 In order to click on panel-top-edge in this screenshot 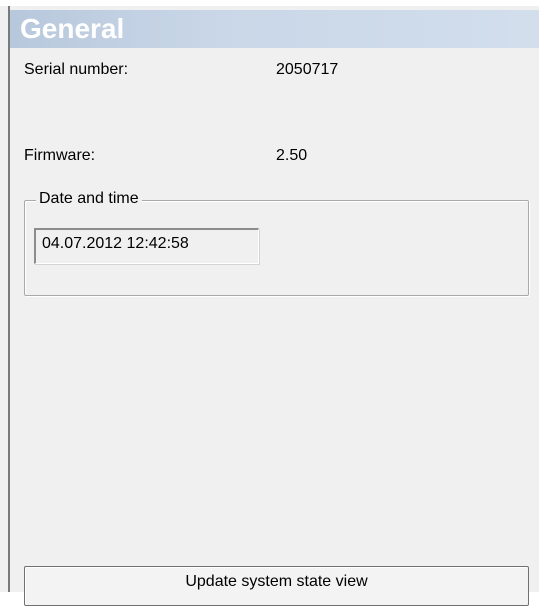, I will do `click(271, 3)`.